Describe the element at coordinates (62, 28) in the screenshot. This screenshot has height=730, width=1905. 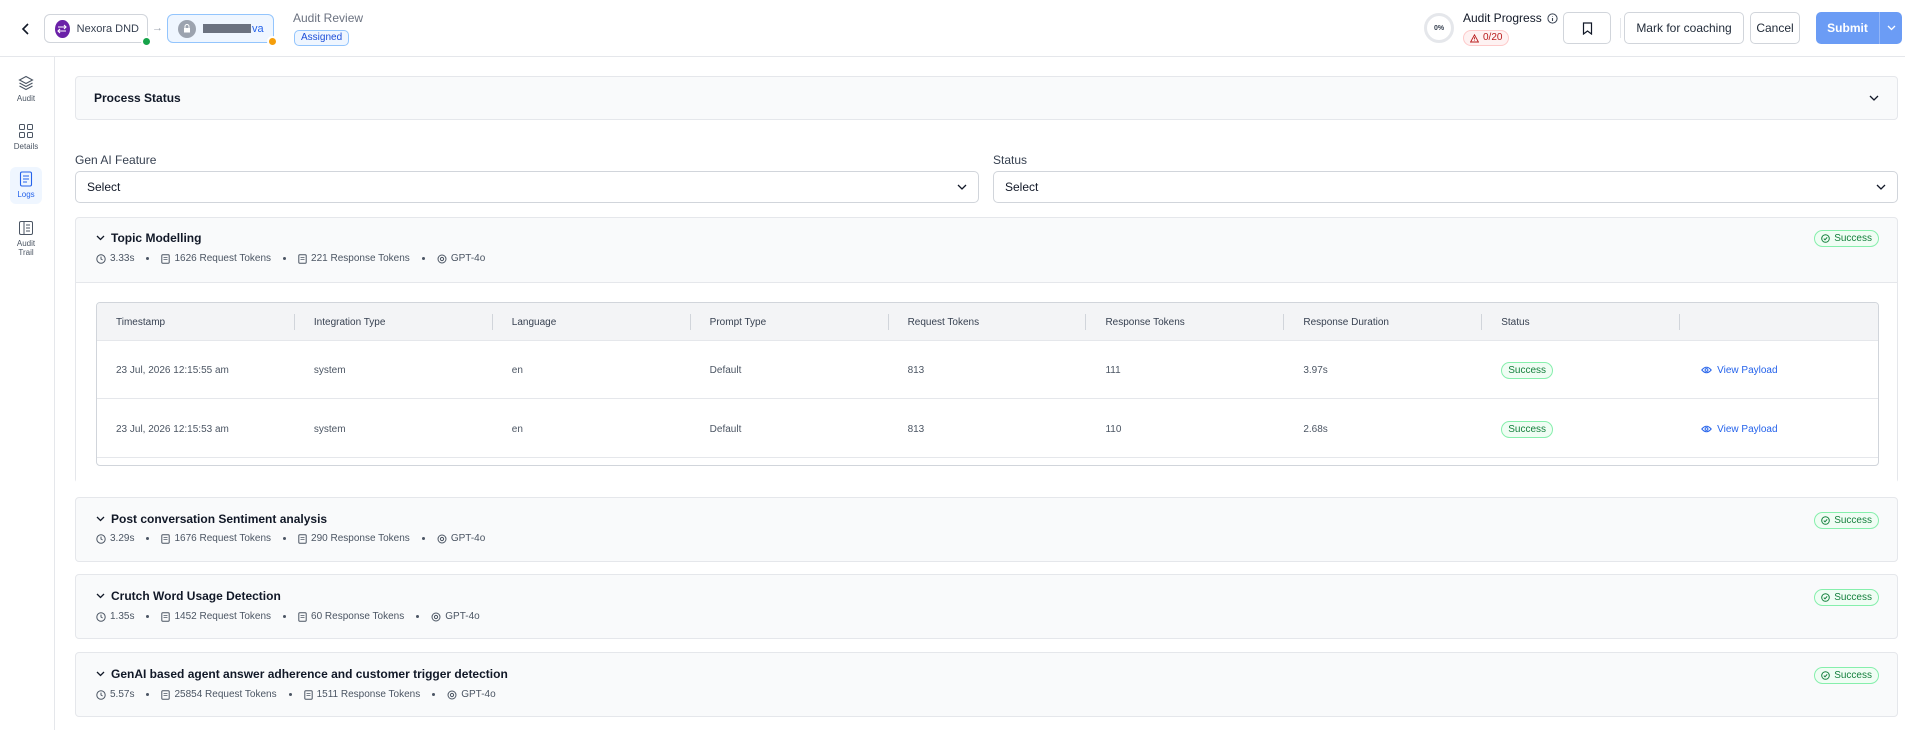
I see `transfer-icon` at that location.